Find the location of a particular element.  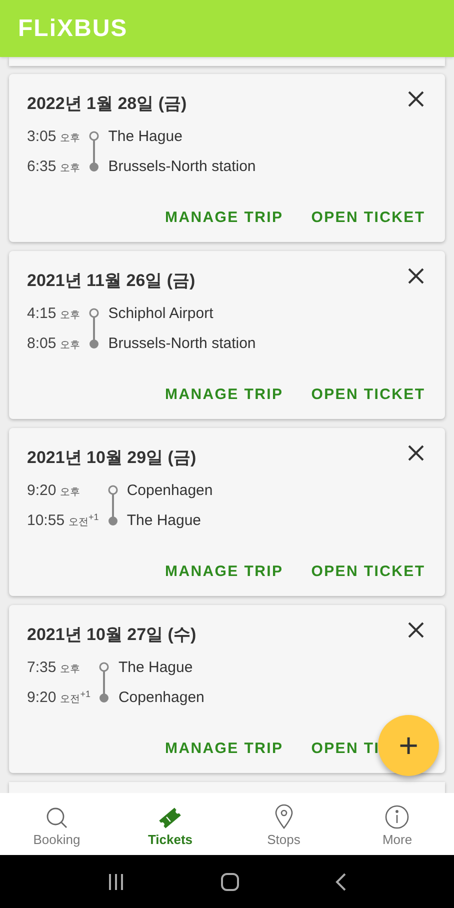

nav-tab: Booking is located at coordinates (57, 824).